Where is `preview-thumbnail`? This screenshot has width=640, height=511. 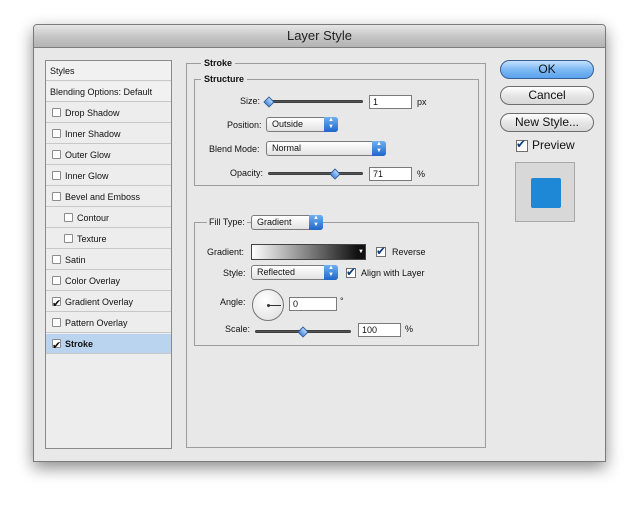
preview-thumbnail is located at coordinates (545, 192).